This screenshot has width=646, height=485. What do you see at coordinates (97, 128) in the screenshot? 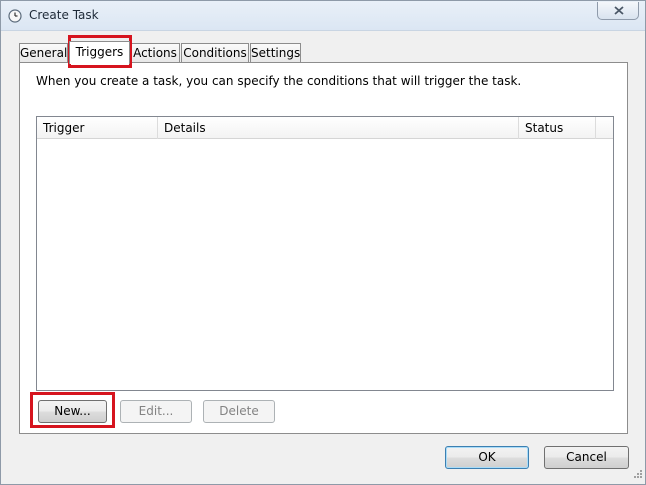
I see `column-header-trigger: Trigger` at bounding box center [97, 128].